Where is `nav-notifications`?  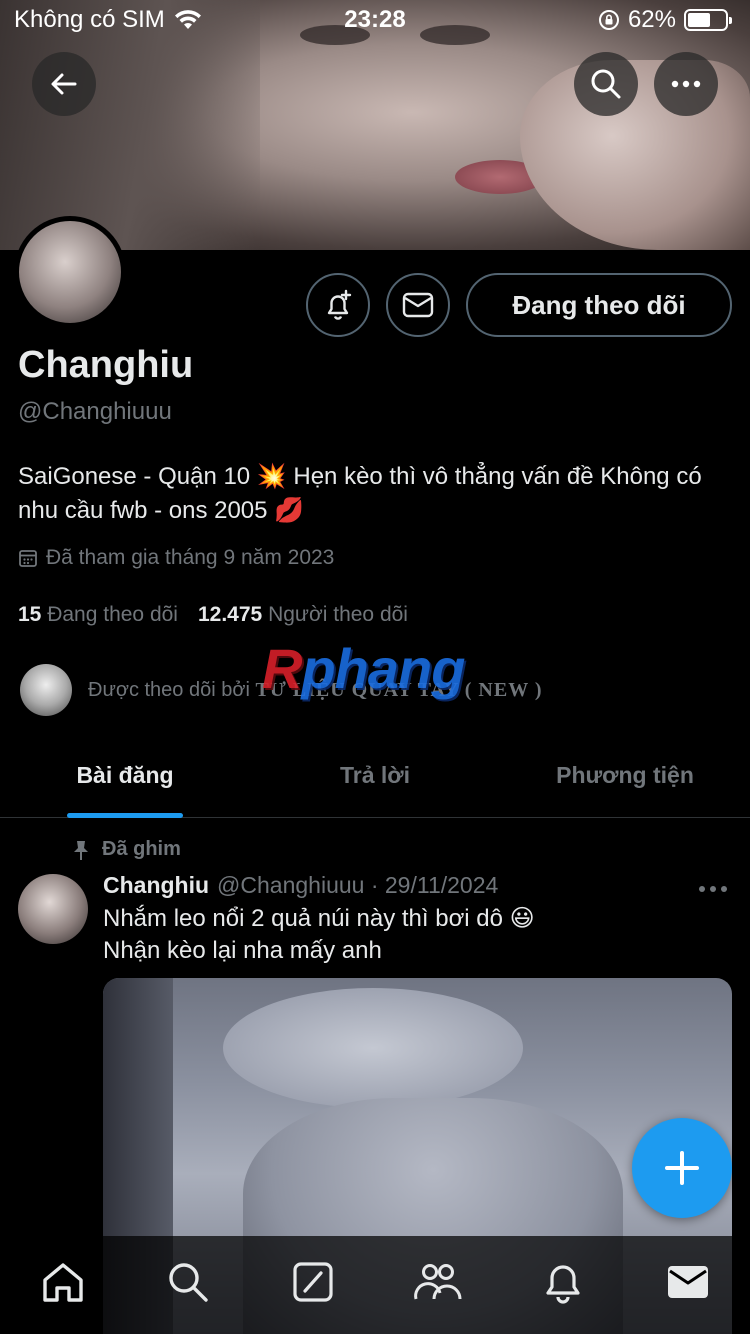
nav-notifications is located at coordinates (563, 1282).